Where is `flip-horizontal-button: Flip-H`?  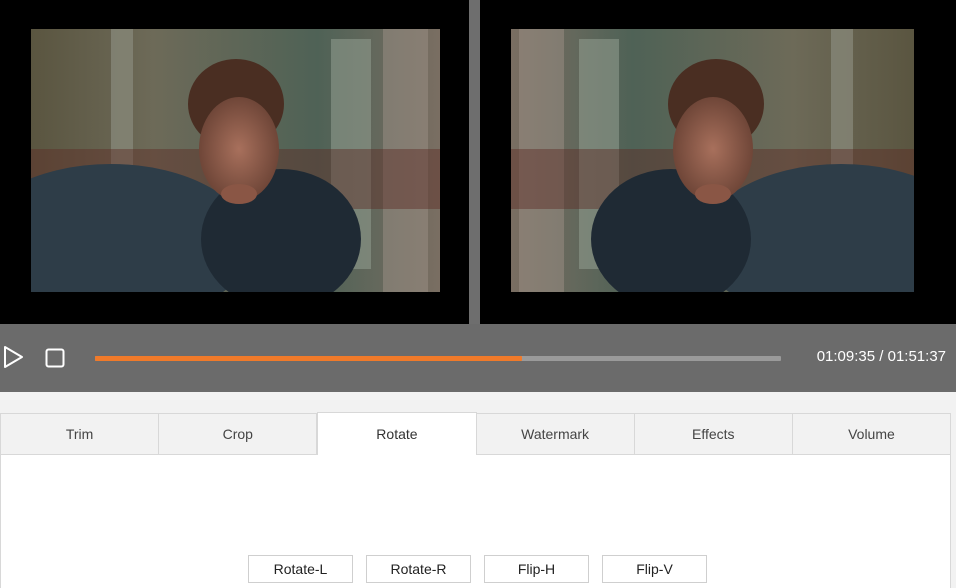 flip-horizontal-button: Flip-H is located at coordinates (536, 569).